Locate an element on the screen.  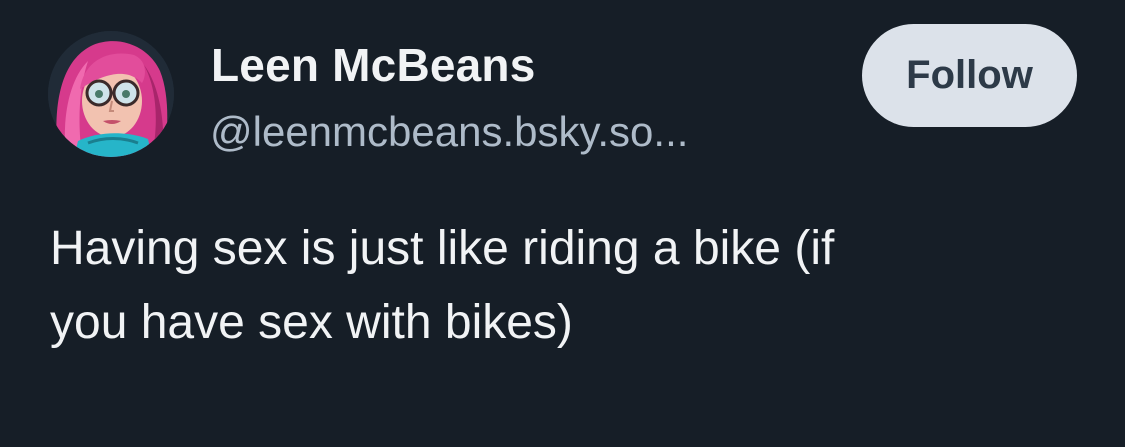
follow-button: Follow is located at coordinates (969, 75).